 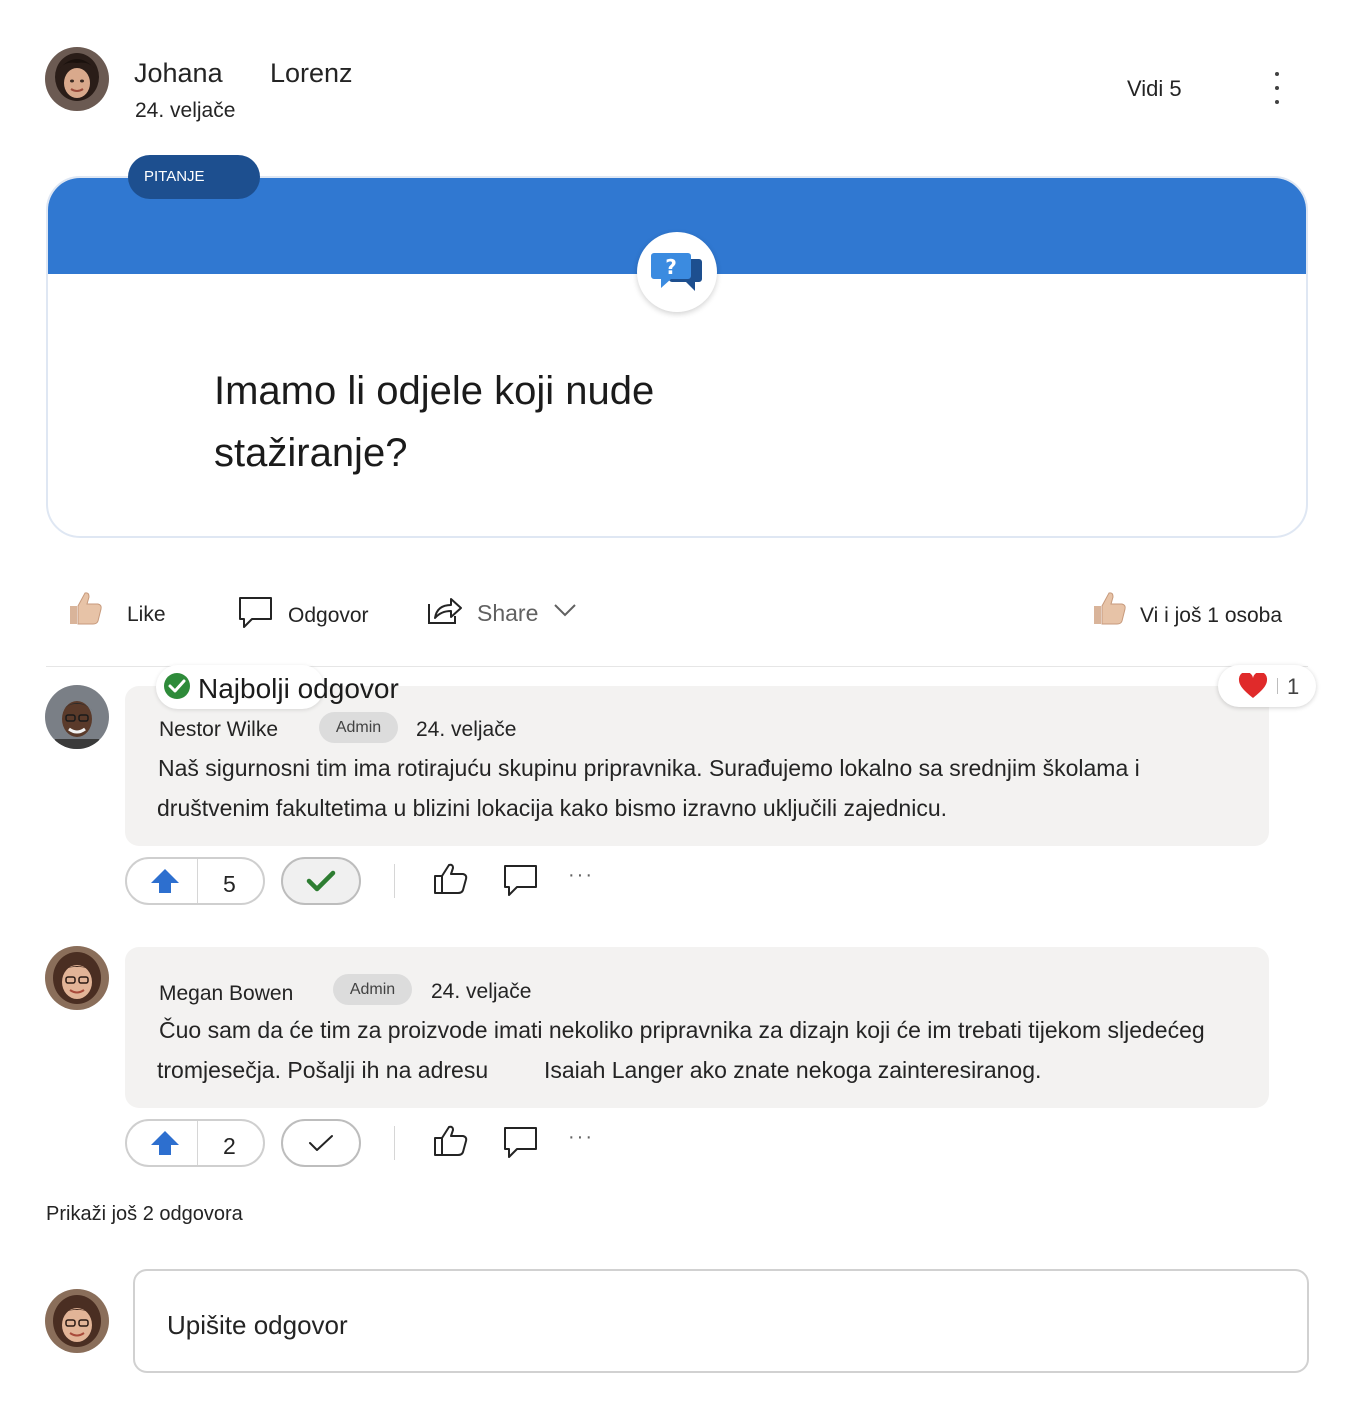 I want to click on upvote-count: 5, so click(x=229, y=884).